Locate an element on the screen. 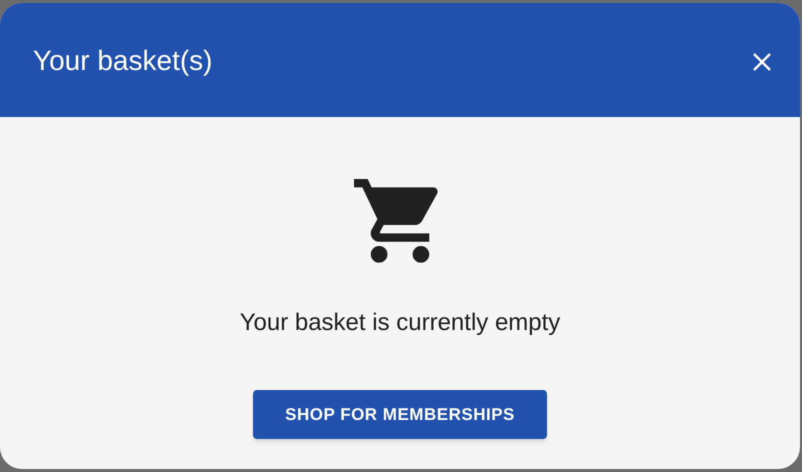  empty-basket-message: Your basket is currently empty is located at coordinates (400, 323).